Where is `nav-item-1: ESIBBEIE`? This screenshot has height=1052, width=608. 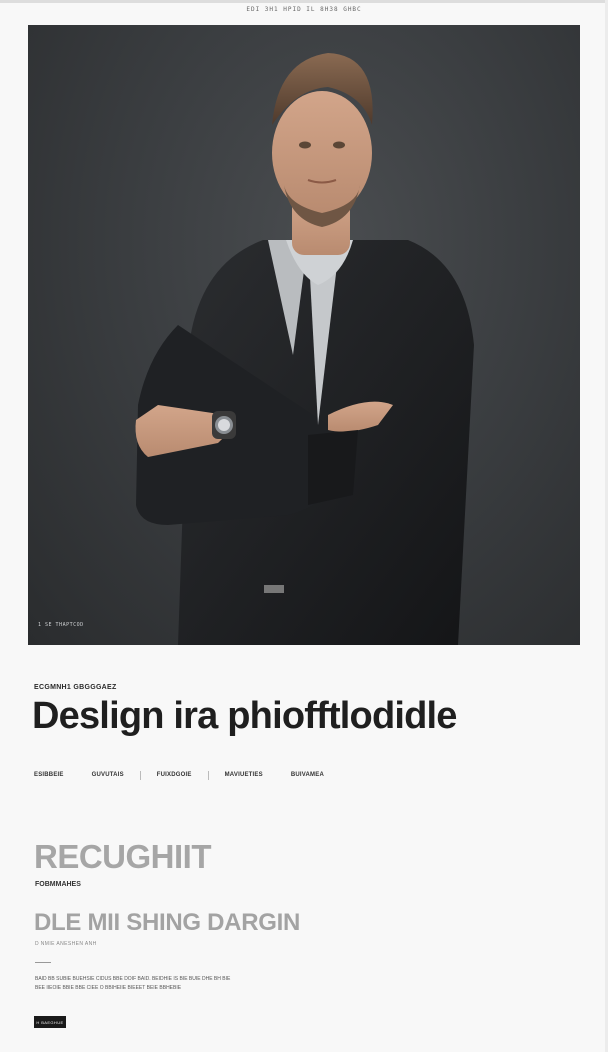
nav-item-1: ESIBBEIE is located at coordinates (49, 775).